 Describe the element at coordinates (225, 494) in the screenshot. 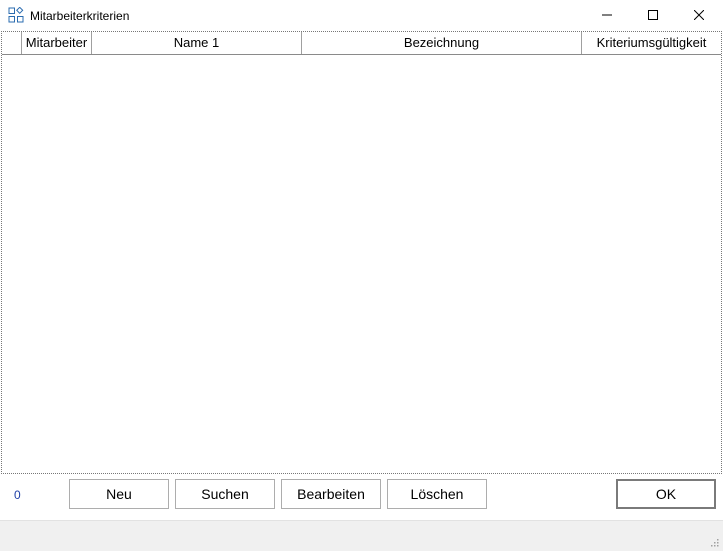

I see `search-button: Suchen` at that location.